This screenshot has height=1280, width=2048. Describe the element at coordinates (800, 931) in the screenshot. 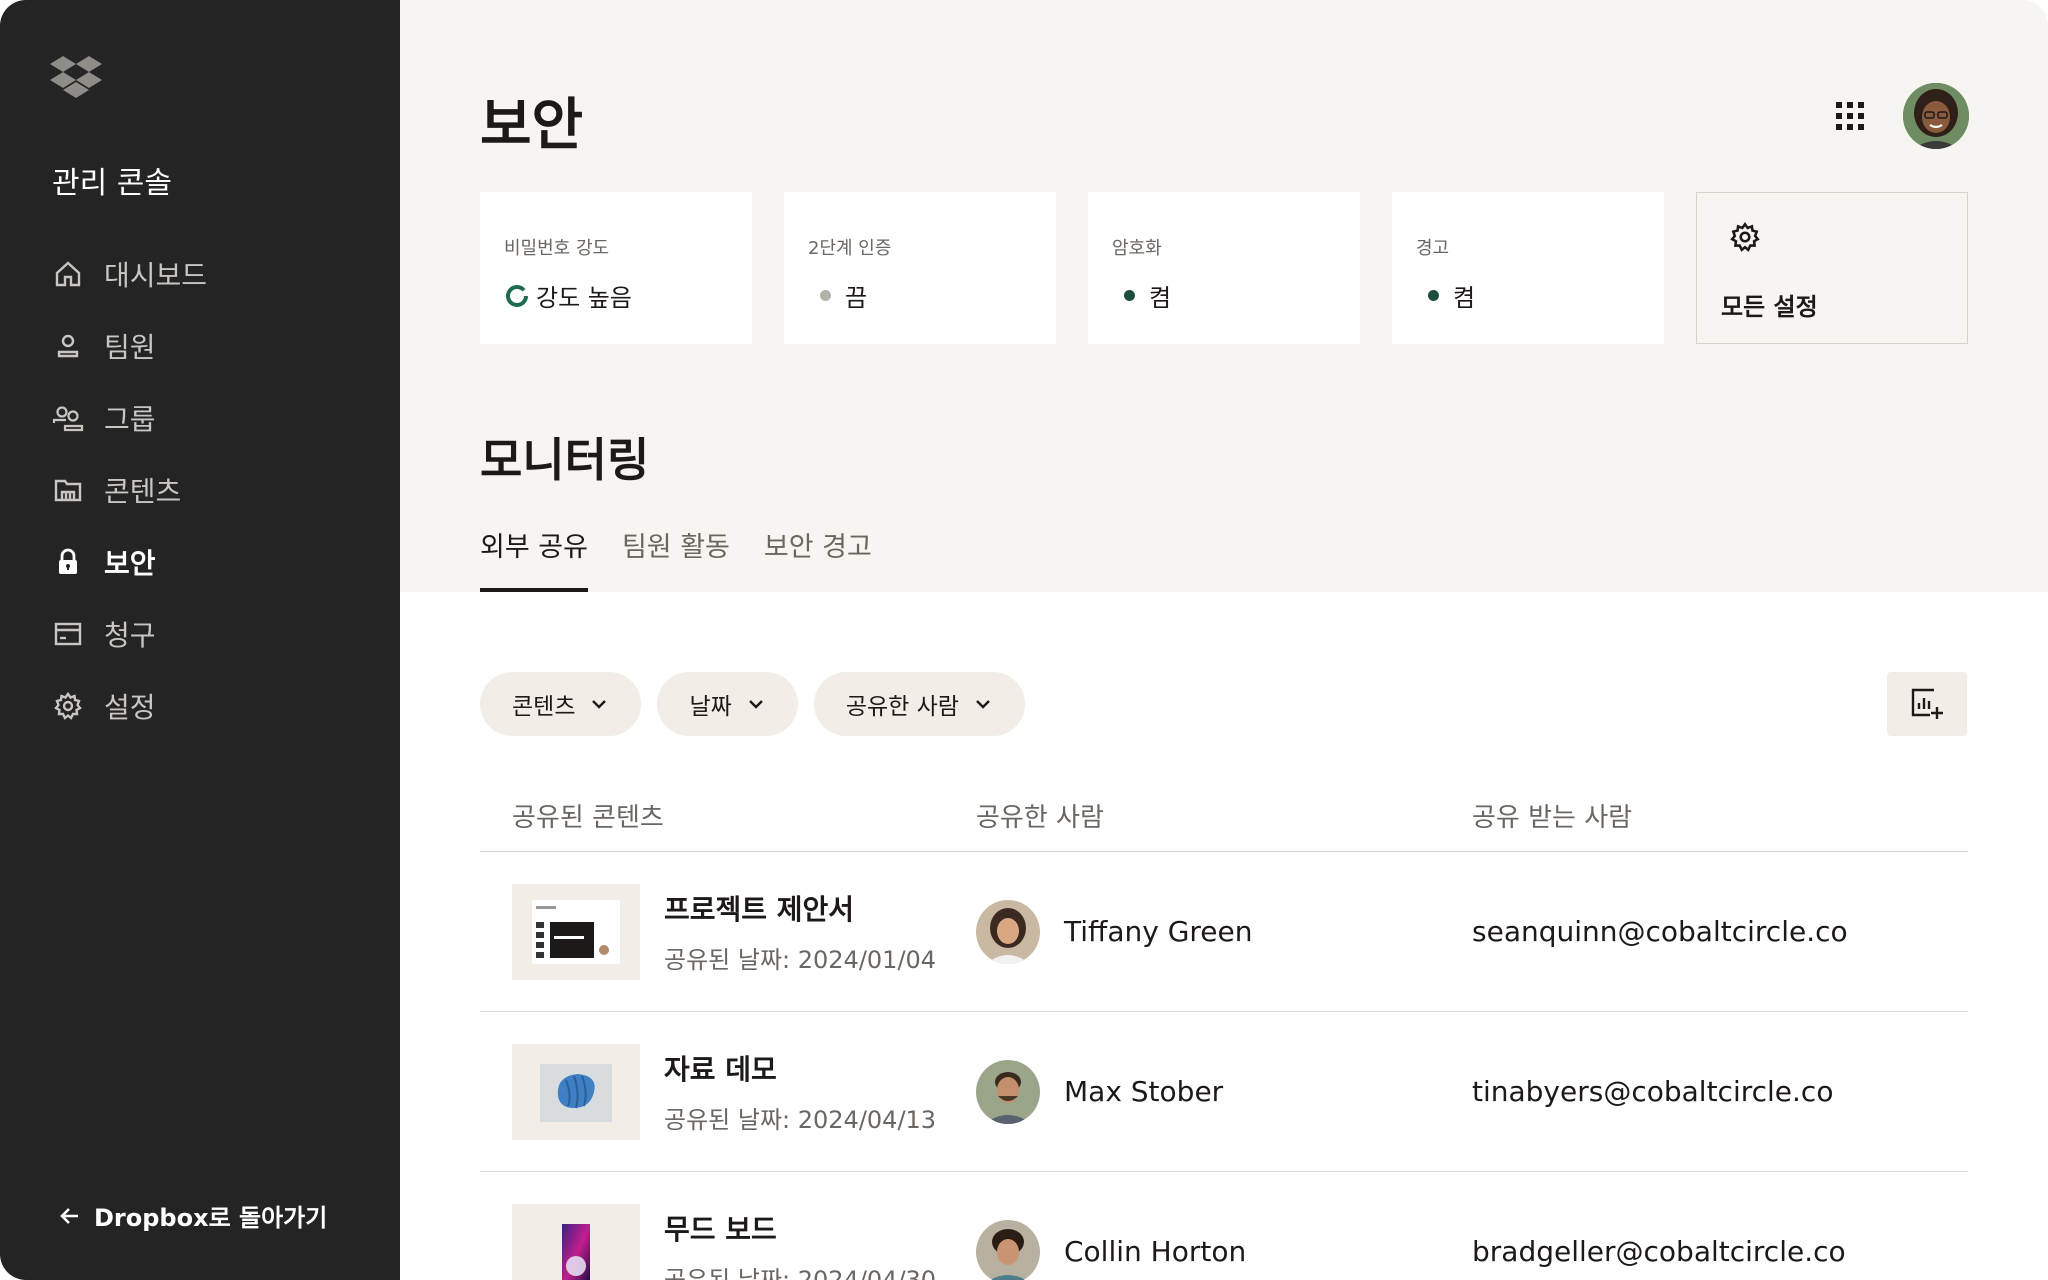

I see `file-info: 프로젝트 제안서 공유된 날짜: 2024/01/04` at that location.